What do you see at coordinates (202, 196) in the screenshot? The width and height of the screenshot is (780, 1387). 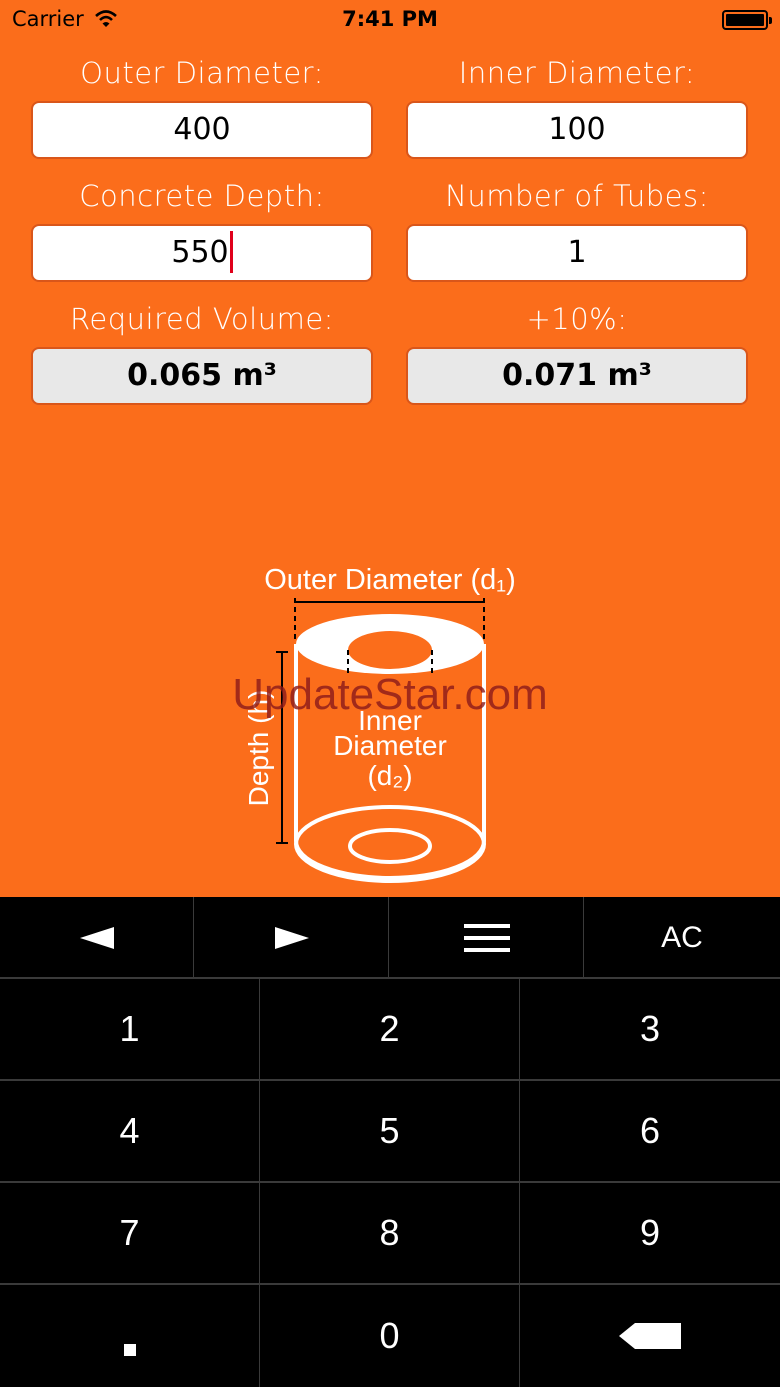 I see `concrete-depth-label: Concrete Depth:` at bounding box center [202, 196].